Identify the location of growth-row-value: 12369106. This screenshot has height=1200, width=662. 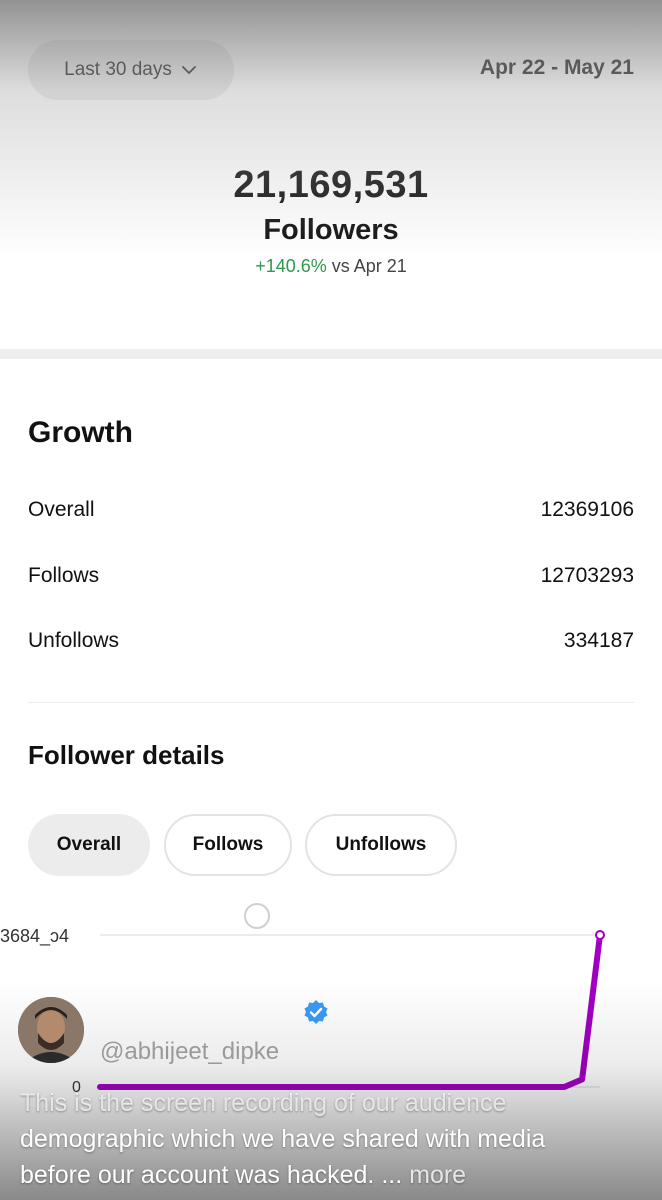
(587, 509).